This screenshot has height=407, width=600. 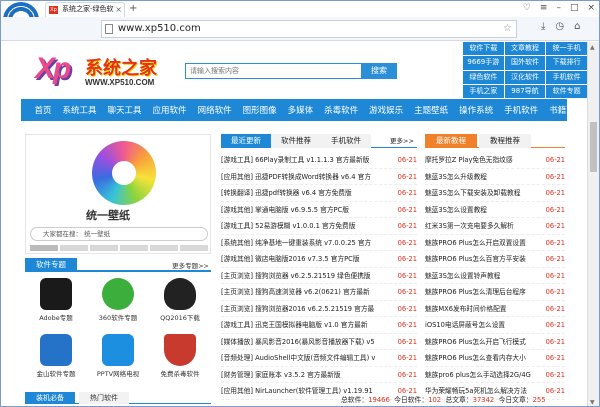 I want to click on tab-recent-updates: 最近更新, so click(x=246, y=141).